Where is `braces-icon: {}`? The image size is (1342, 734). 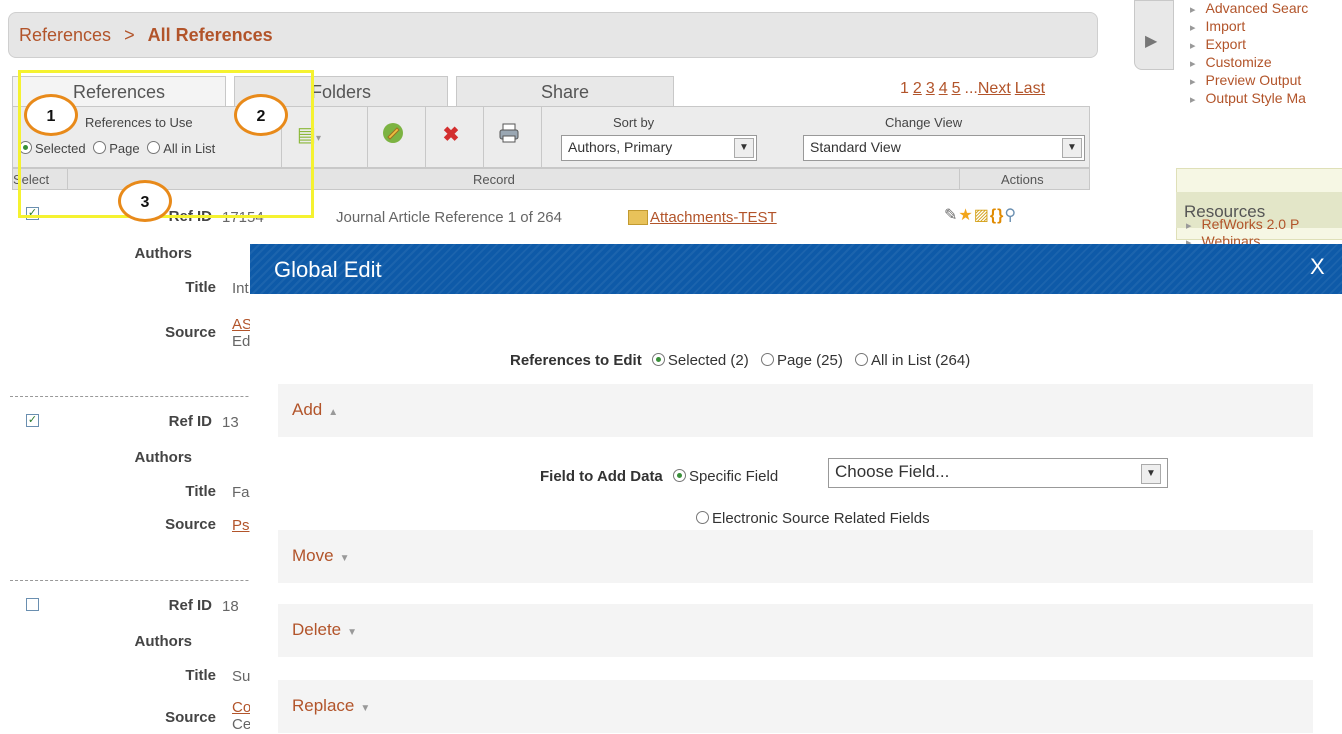 braces-icon: {} is located at coordinates (997, 215).